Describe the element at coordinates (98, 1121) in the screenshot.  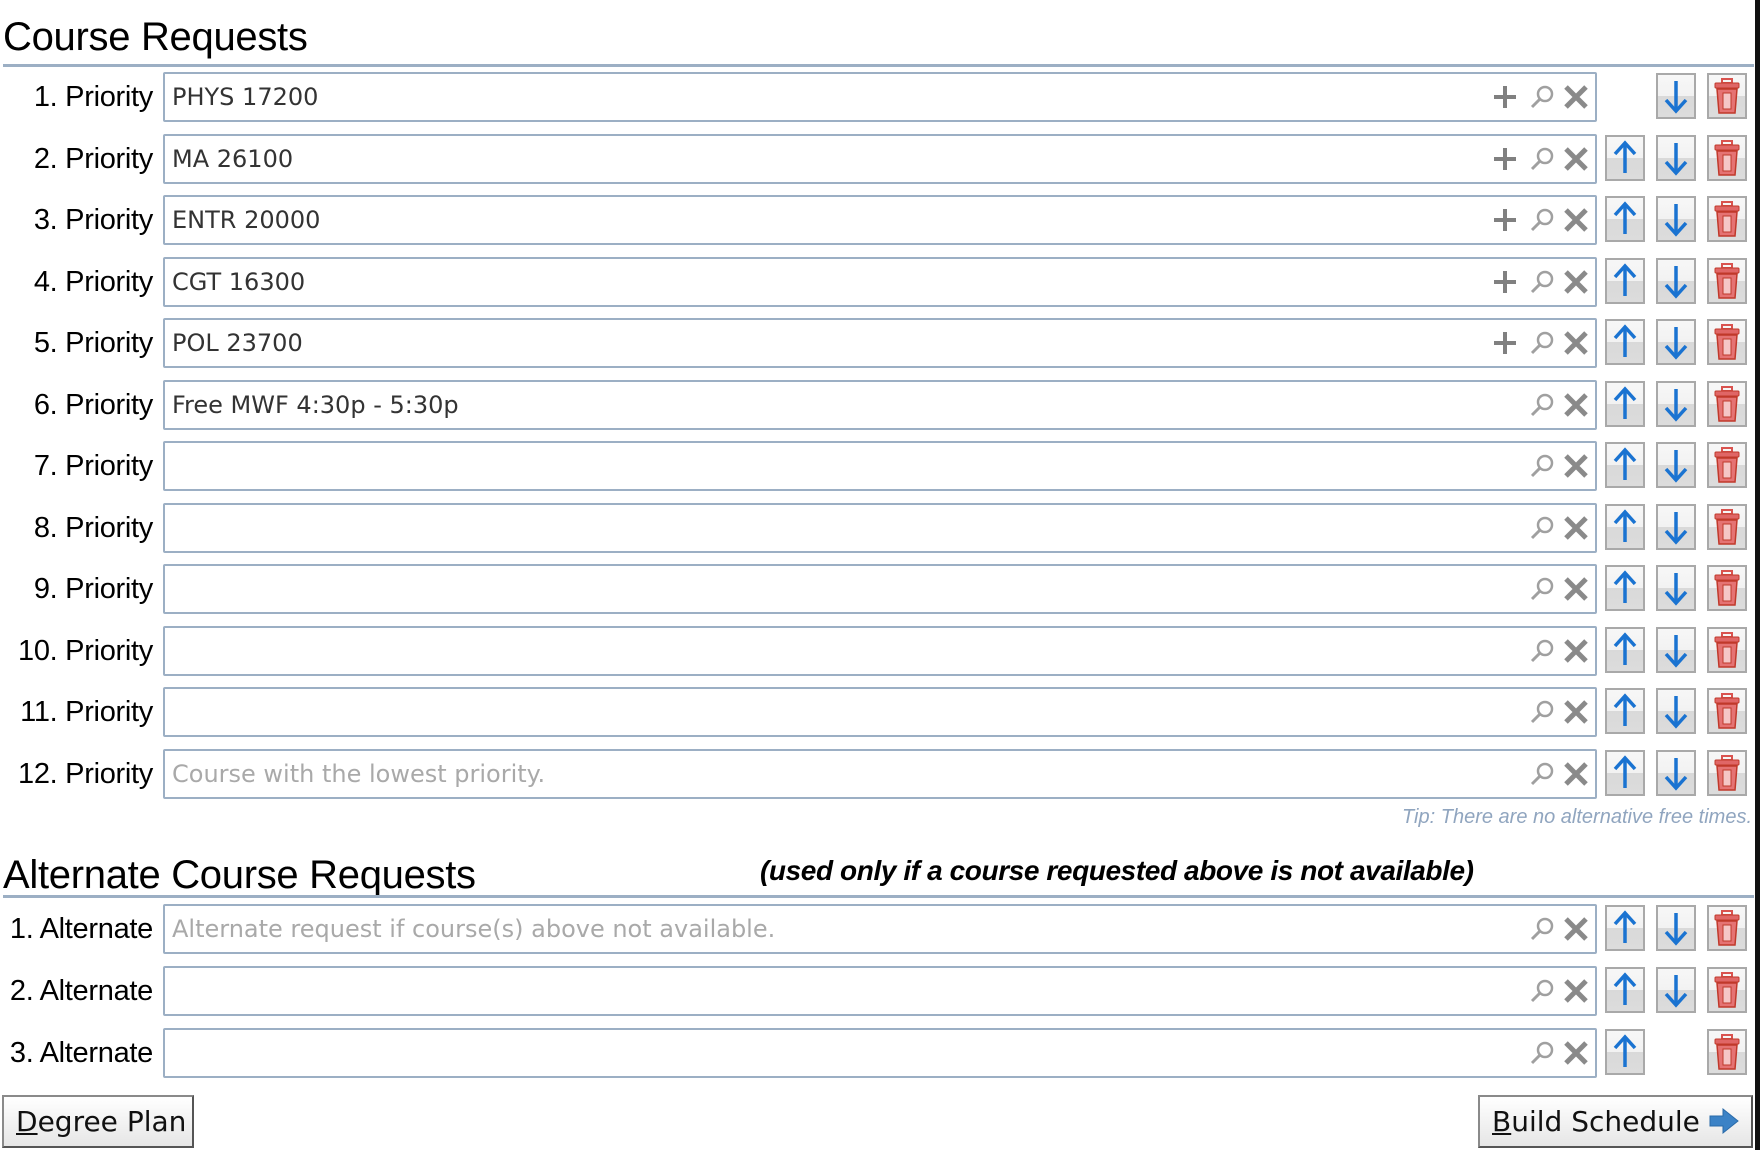
I see `degree-plan-button: Degree Plan` at that location.